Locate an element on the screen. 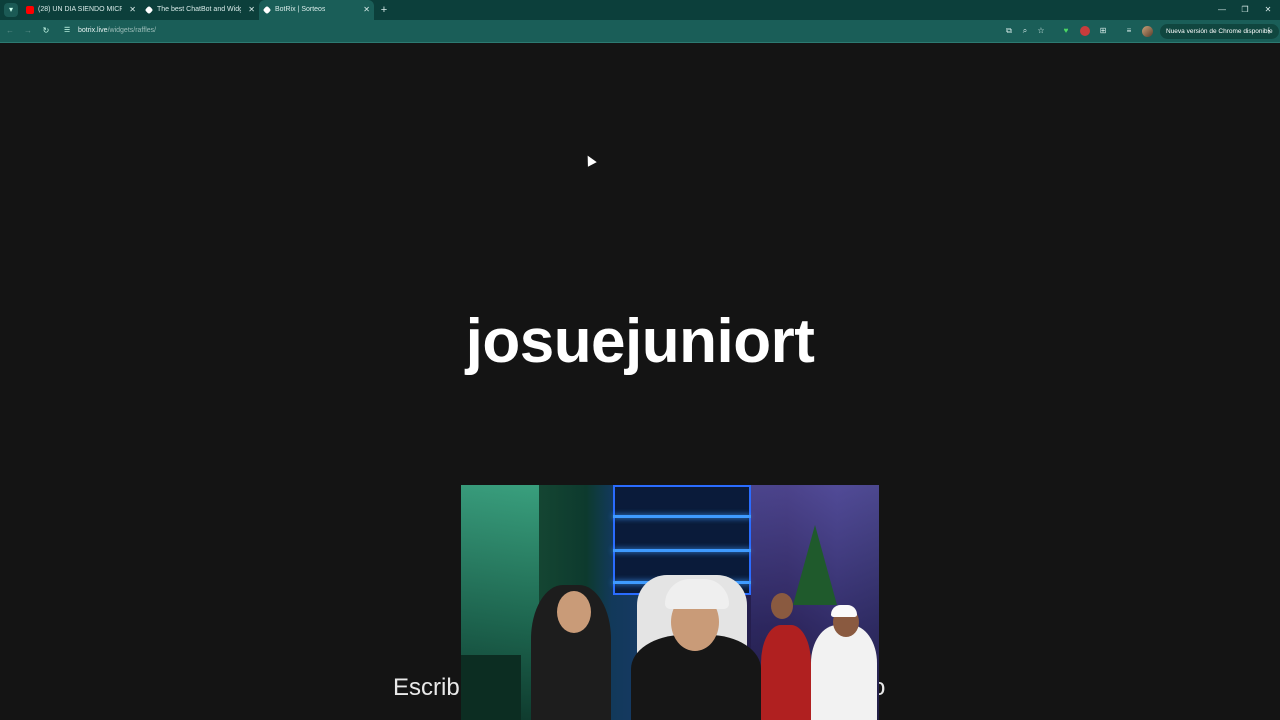  mouse-cursor-icon is located at coordinates (590, 160).